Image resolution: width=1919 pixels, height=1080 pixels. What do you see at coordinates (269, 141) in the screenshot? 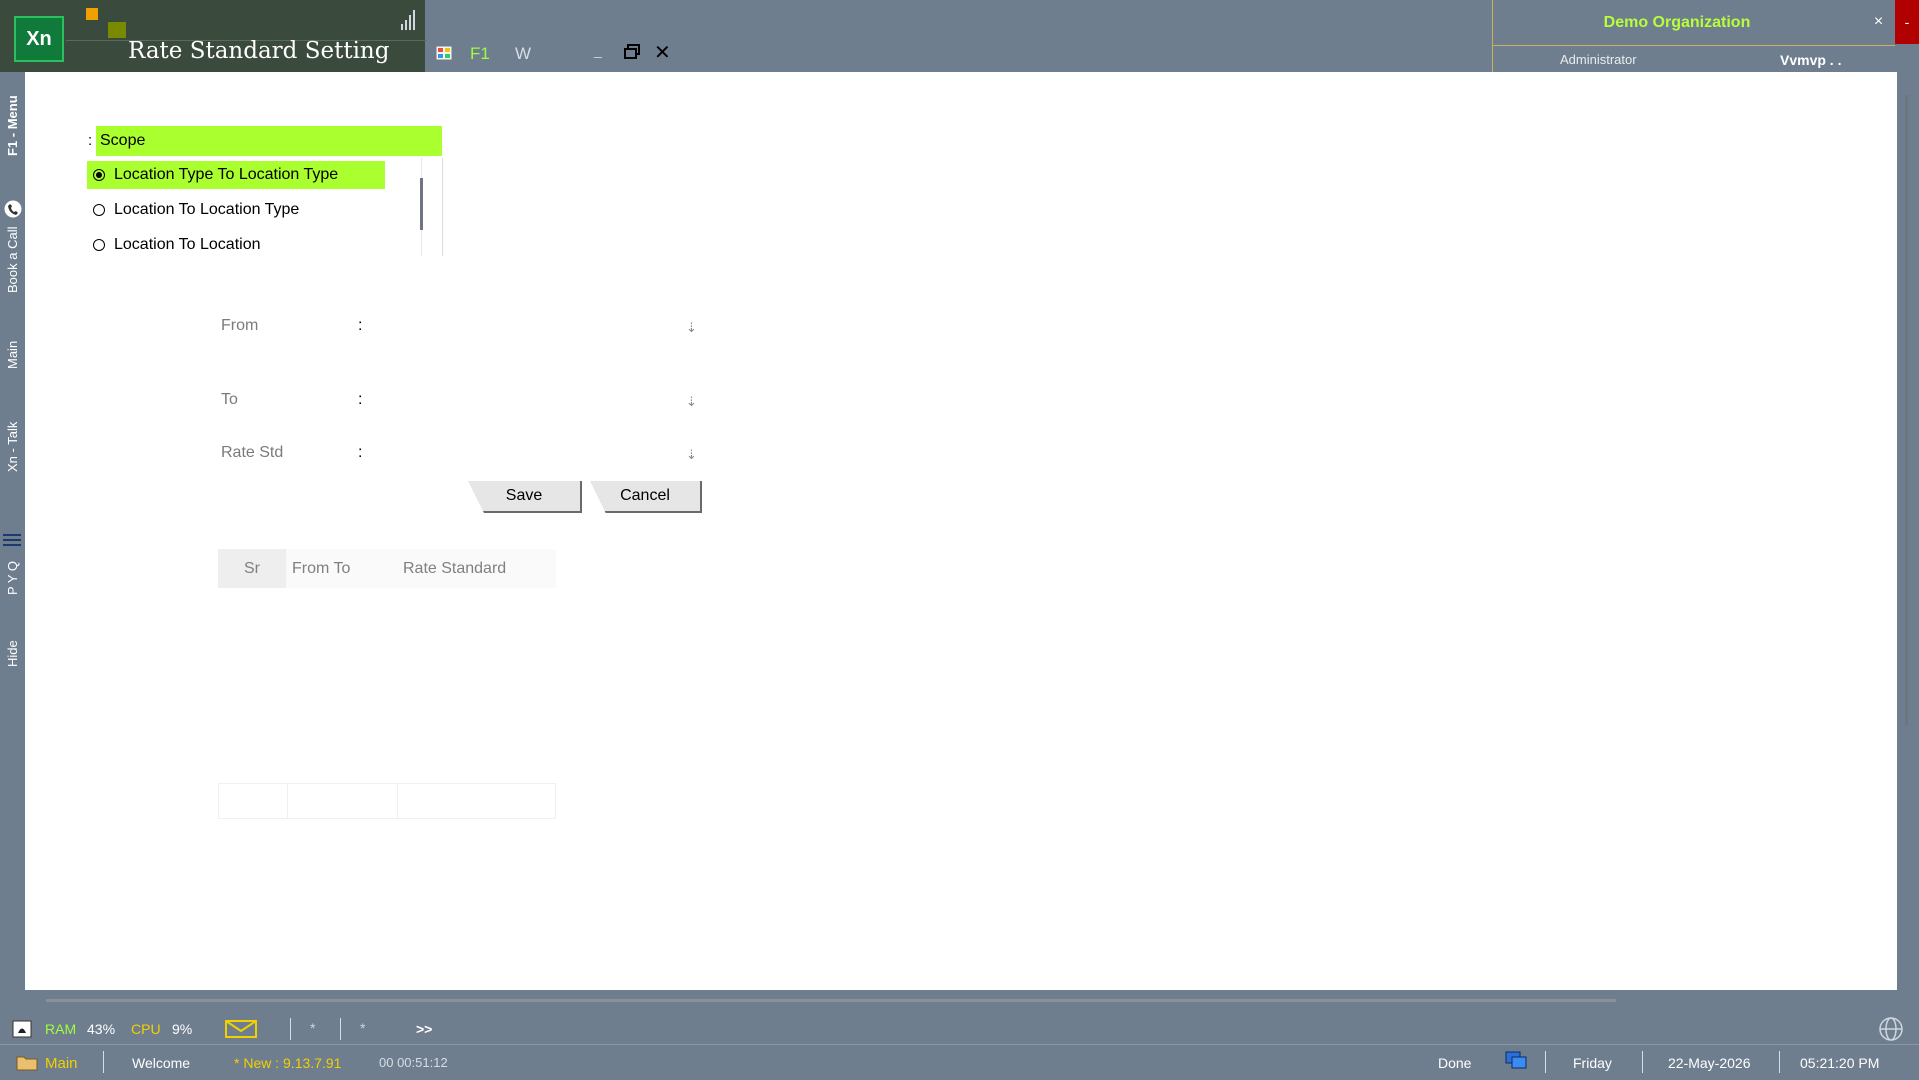
I see `scope-label: Scope` at bounding box center [269, 141].